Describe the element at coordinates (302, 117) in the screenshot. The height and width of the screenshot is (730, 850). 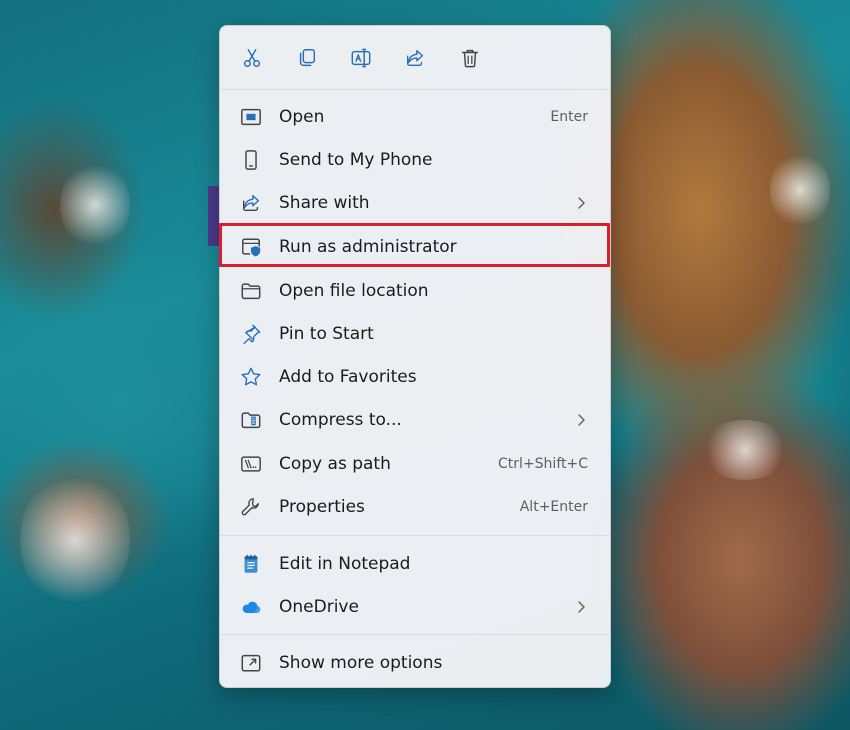
I see `menu-item-label: Open` at that location.